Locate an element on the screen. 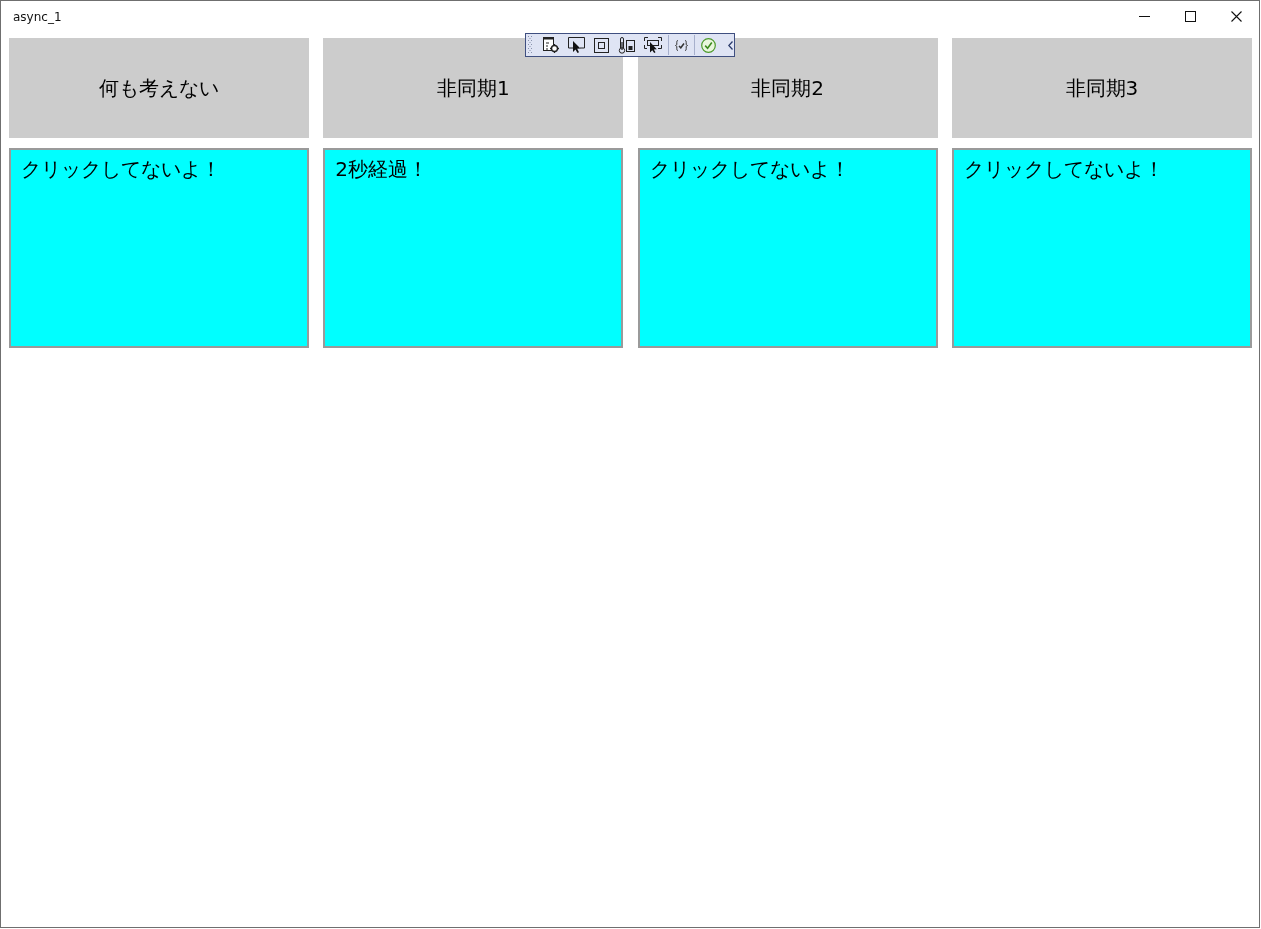 The width and height of the screenshot is (1261, 929). action-button: 何も考えない is located at coordinates (159, 88).